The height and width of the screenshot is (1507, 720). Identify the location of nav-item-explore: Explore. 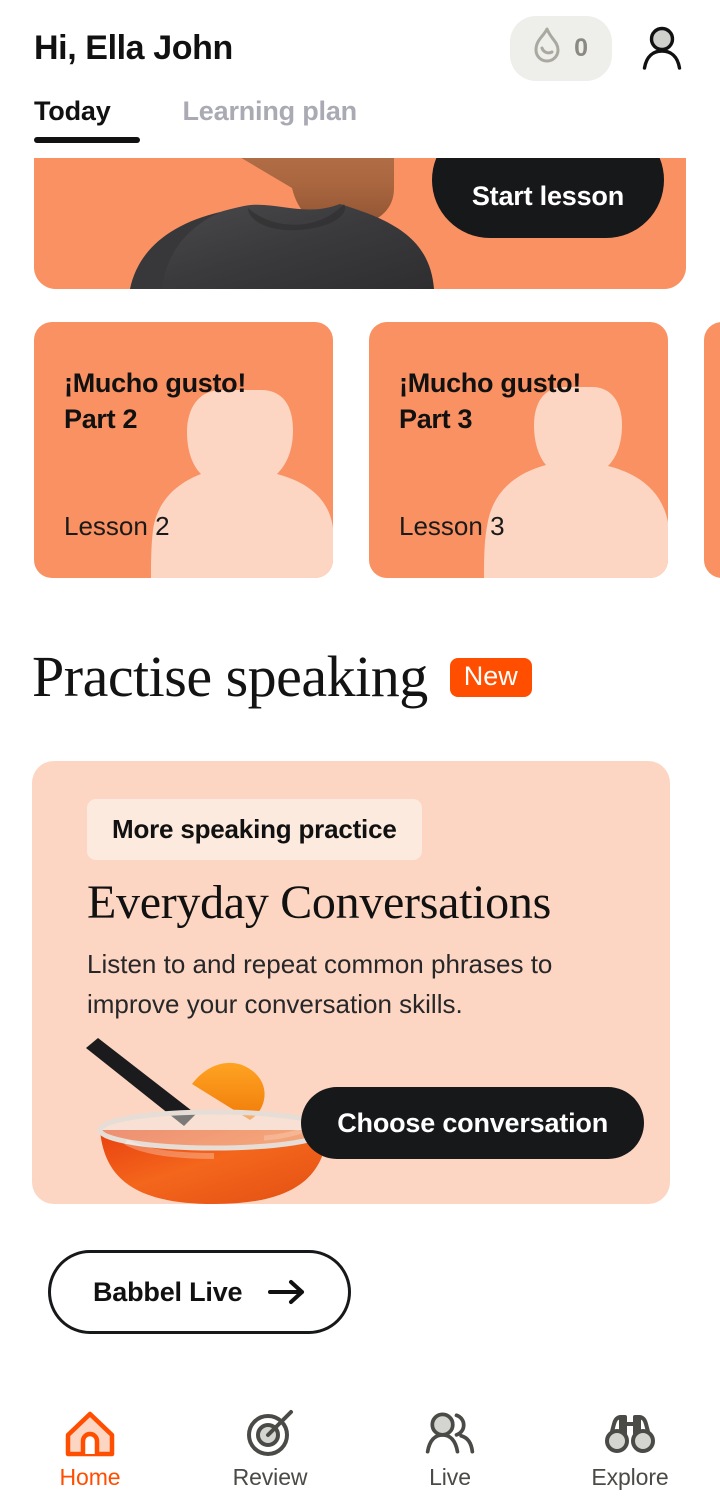
(630, 1449).